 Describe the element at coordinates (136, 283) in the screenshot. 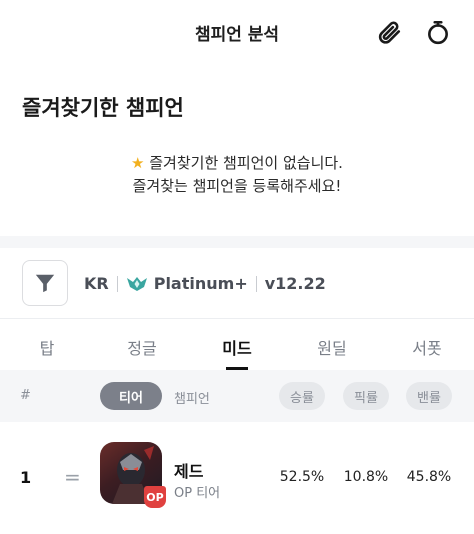

I see `platinum-emblem-icon` at that location.